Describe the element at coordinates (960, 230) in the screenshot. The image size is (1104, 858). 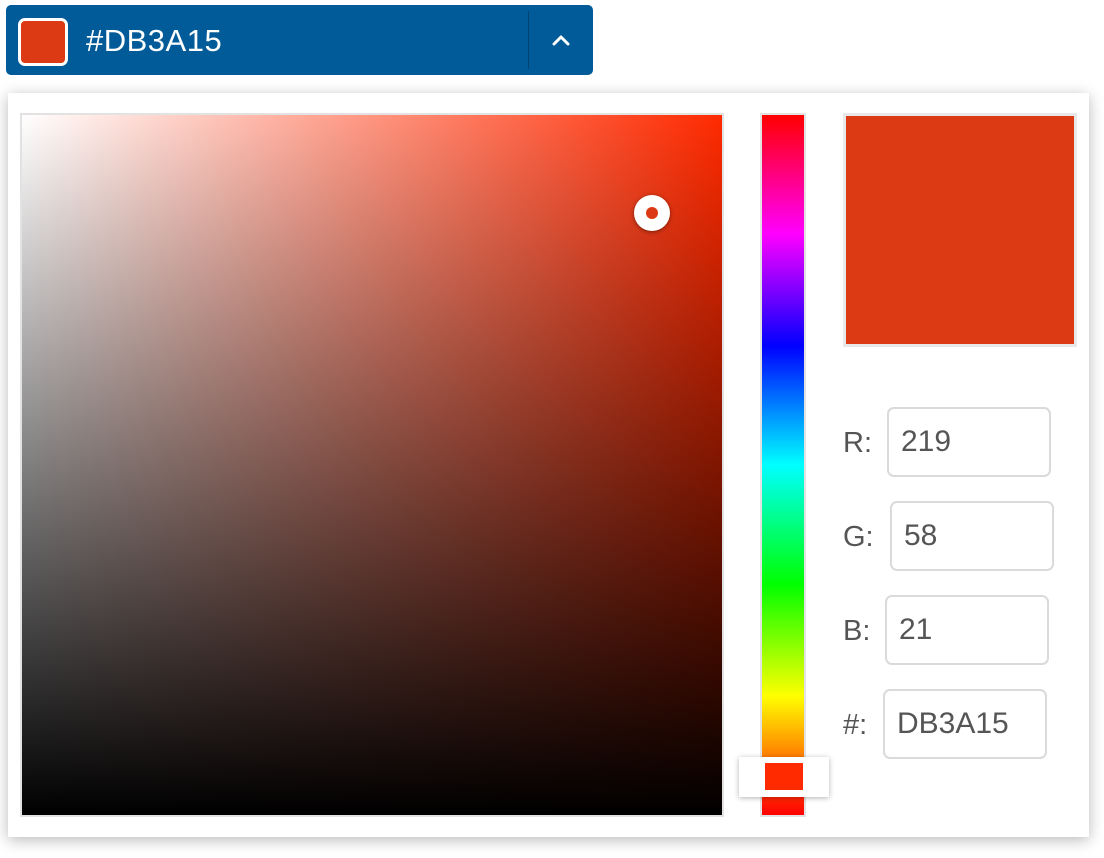
I see `color-preview` at that location.